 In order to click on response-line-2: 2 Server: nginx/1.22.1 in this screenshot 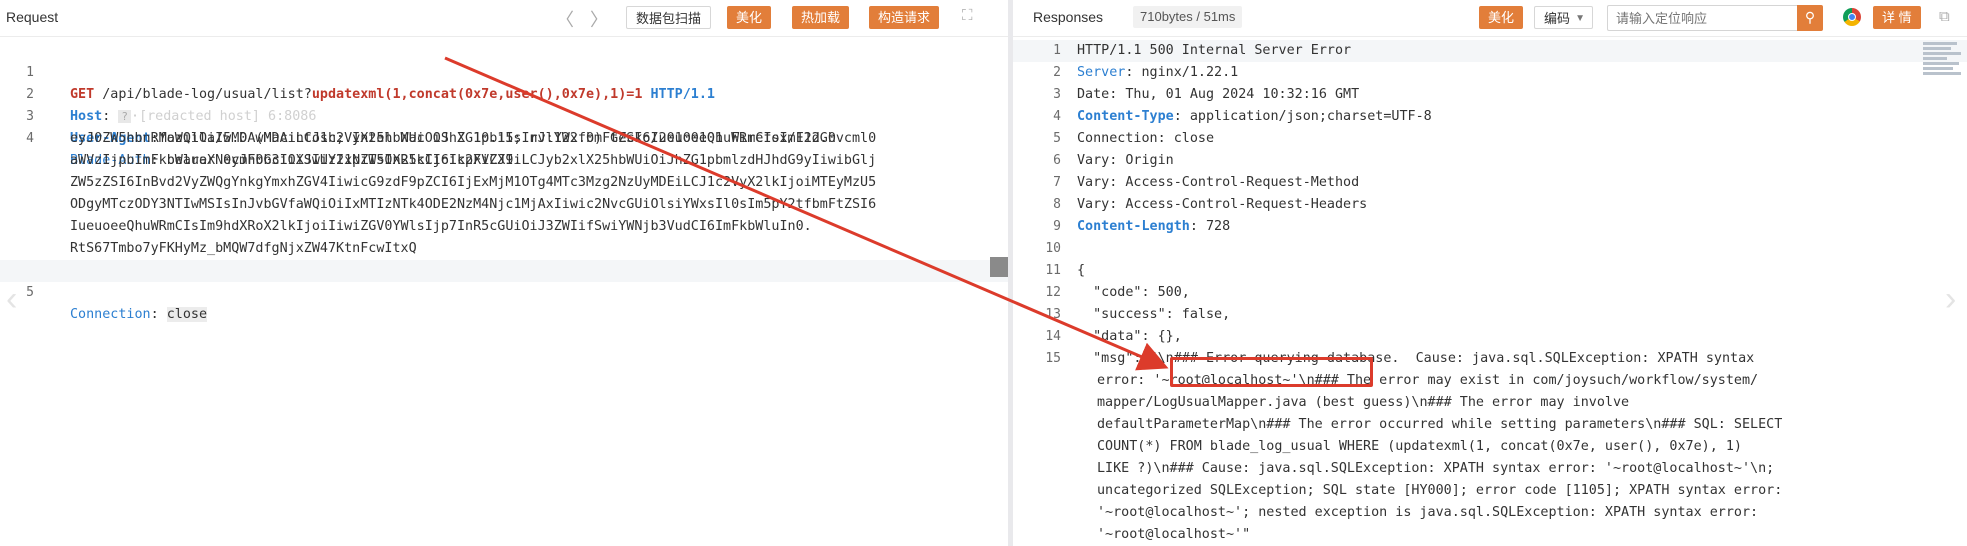, I will do `click(1146, 72)`.